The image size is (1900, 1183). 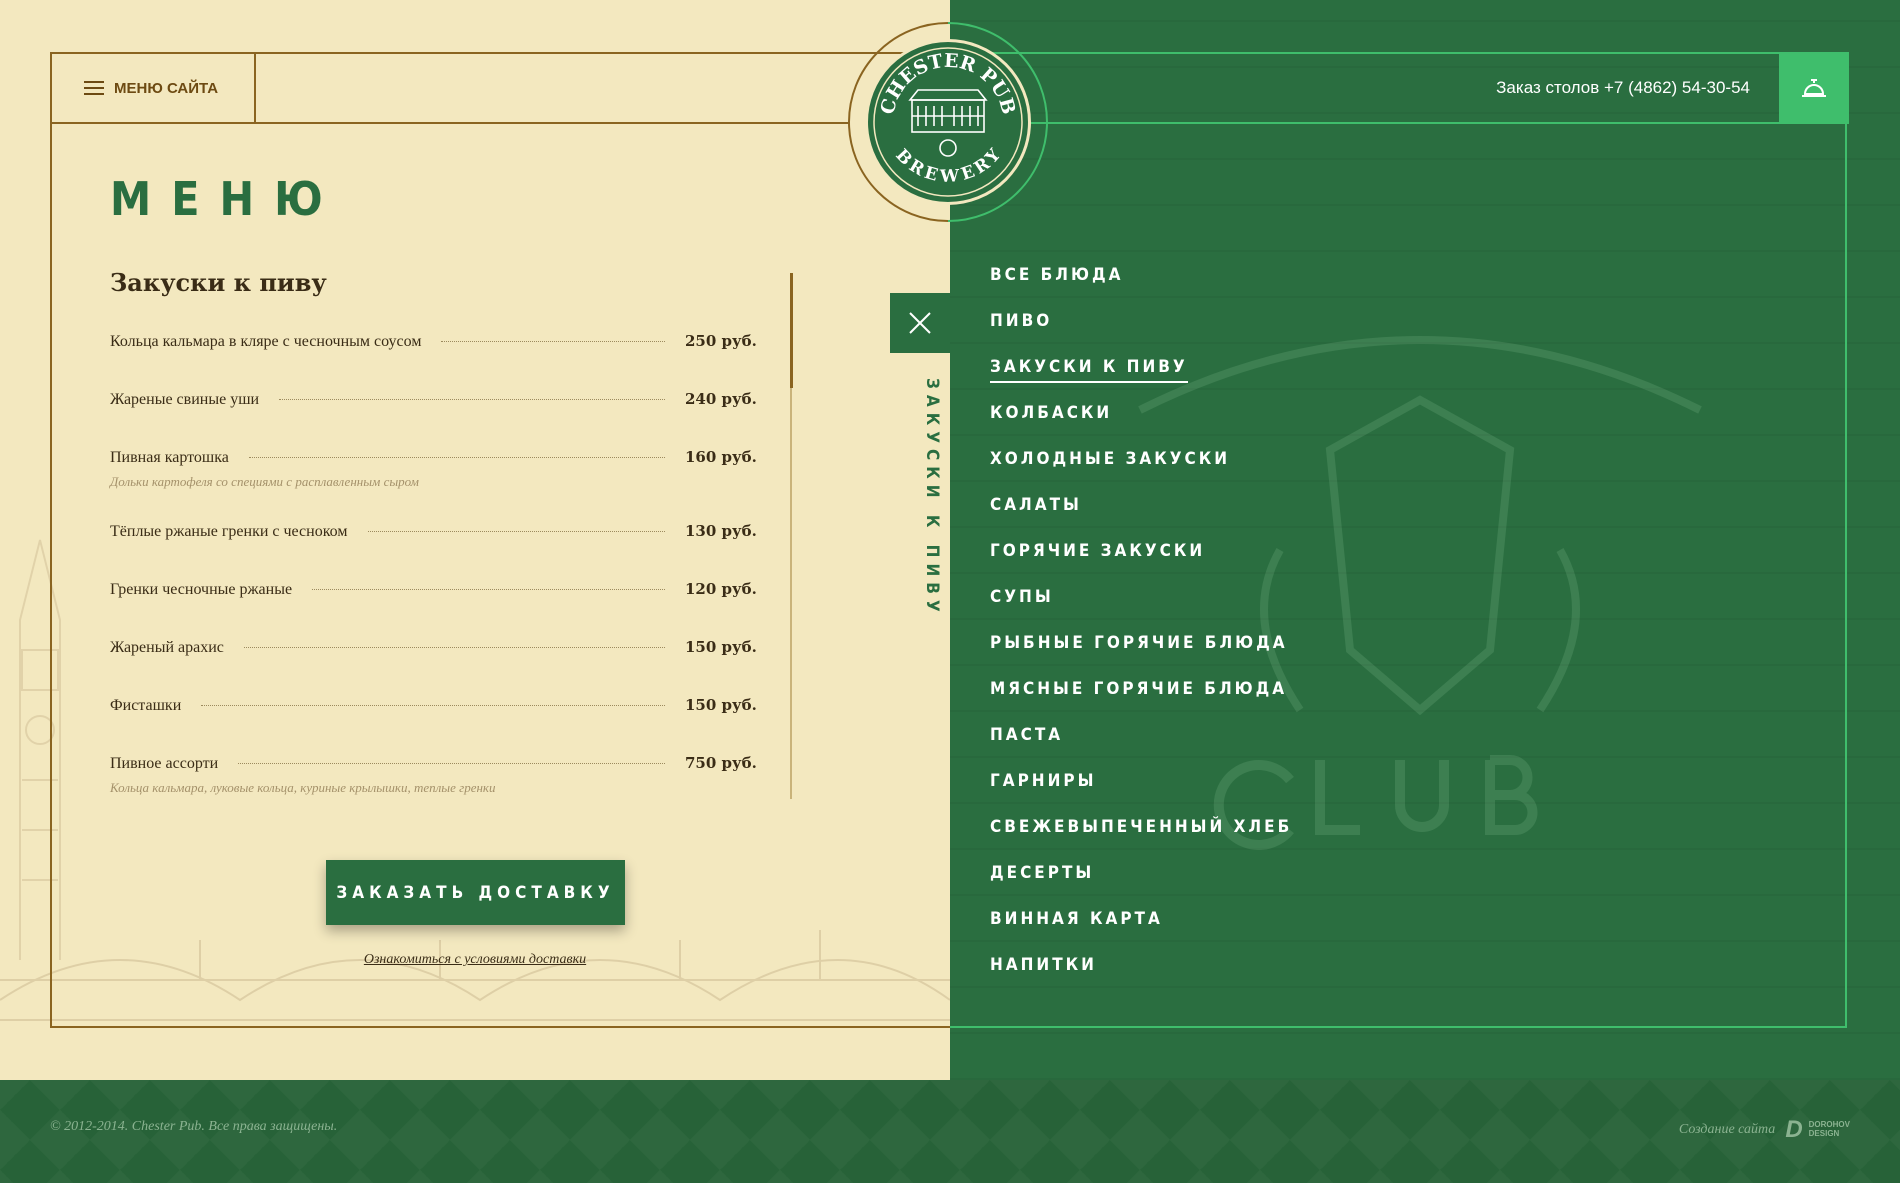 What do you see at coordinates (218, 282) in the screenshot?
I see `section-title: Закуски к пиву` at bounding box center [218, 282].